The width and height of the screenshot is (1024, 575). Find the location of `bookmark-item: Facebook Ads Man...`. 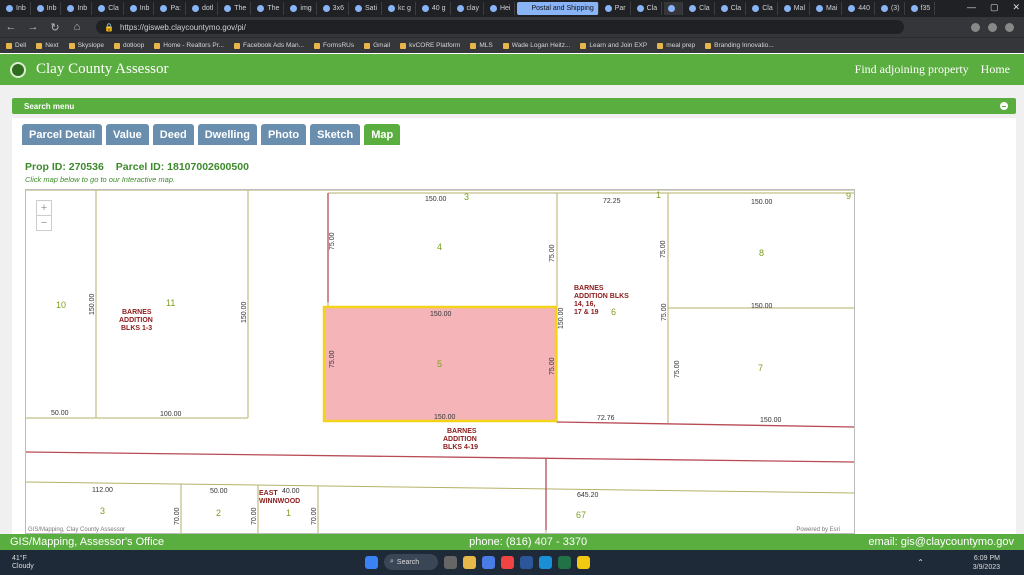

bookmark-item: Facebook Ads Man... is located at coordinates (269, 45).